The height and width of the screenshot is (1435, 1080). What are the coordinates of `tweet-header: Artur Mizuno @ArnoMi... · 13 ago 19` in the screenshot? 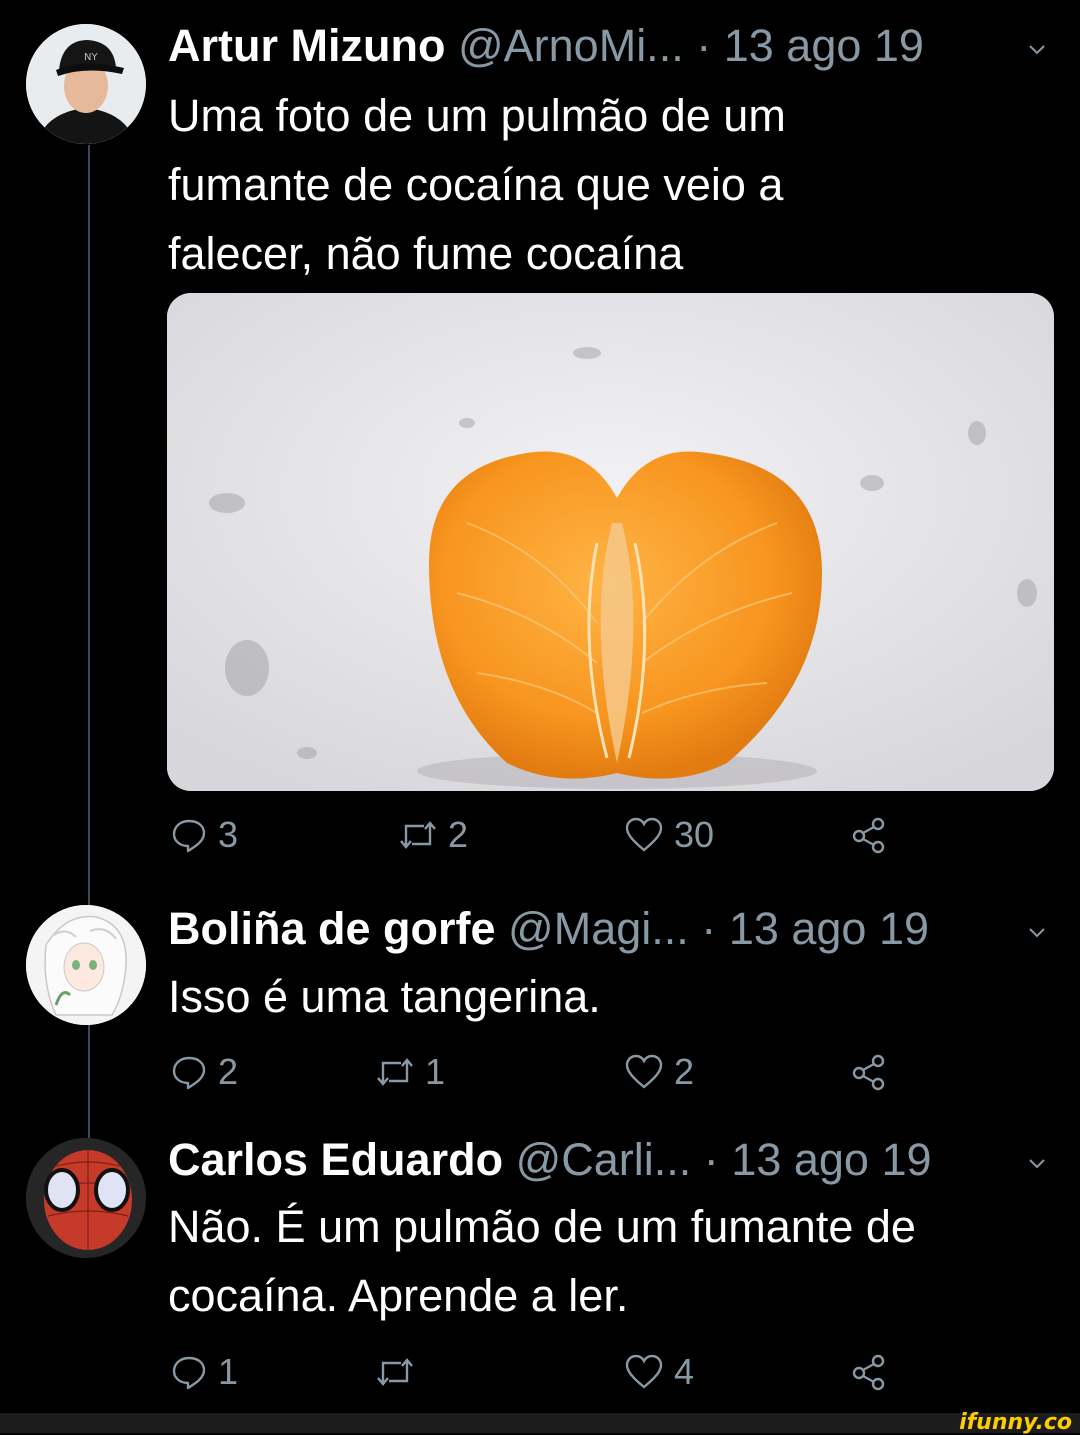 It's located at (546, 46).